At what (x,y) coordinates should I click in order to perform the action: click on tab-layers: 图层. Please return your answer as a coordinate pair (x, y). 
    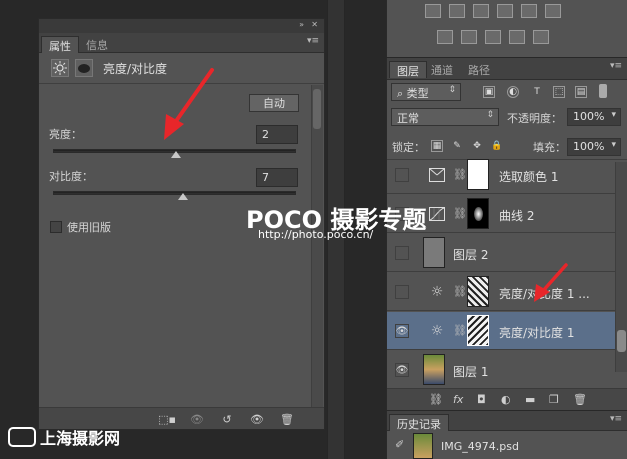
    Looking at the image, I should click on (408, 69).